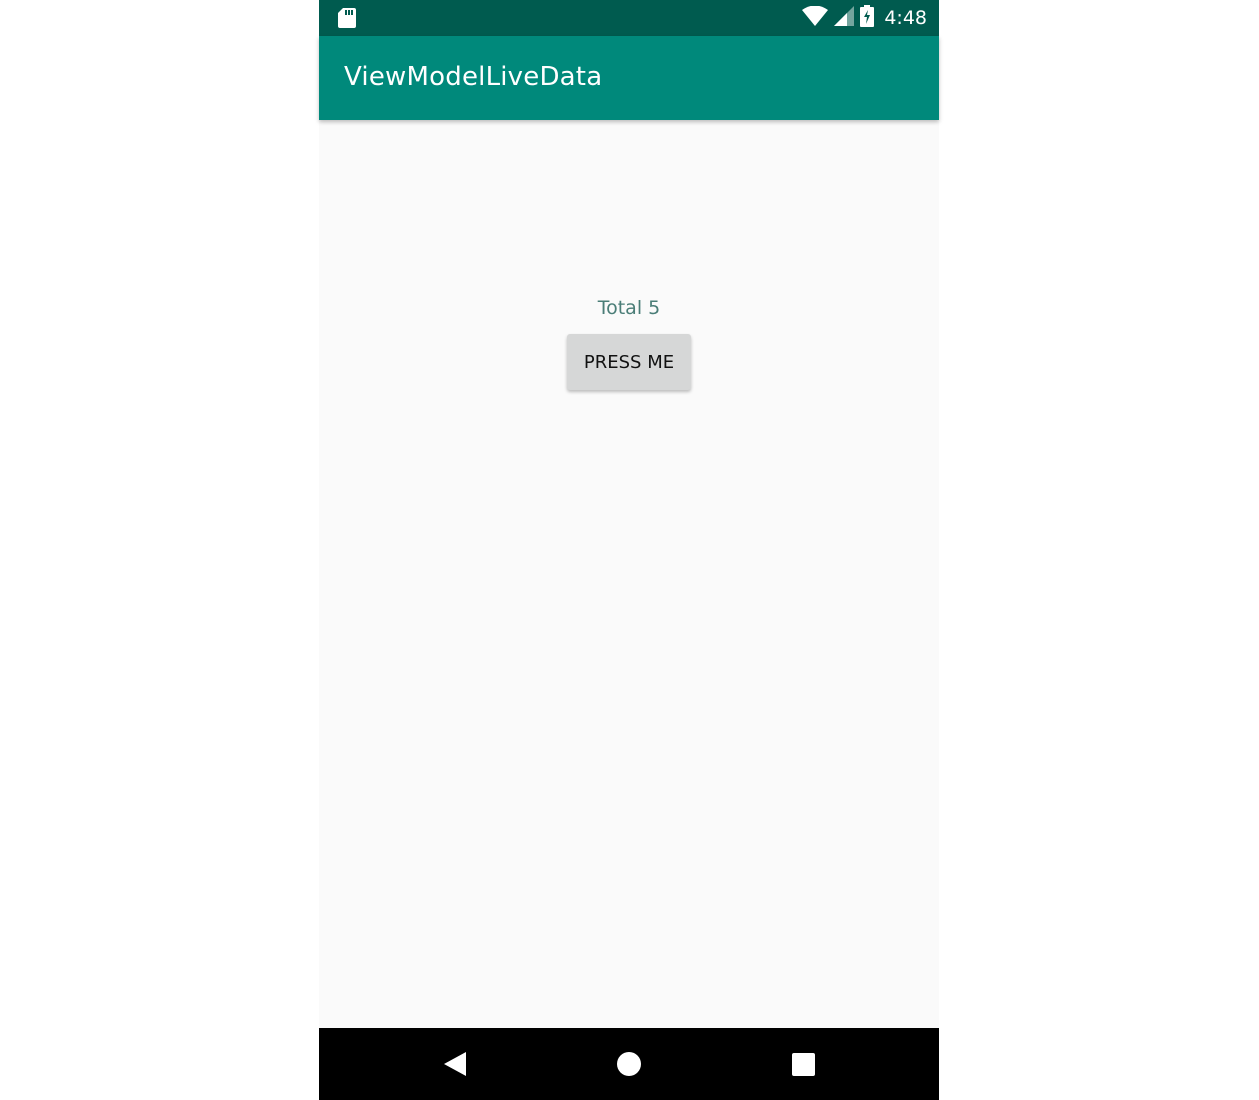  I want to click on cell-signal-icon, so click(844, 18).